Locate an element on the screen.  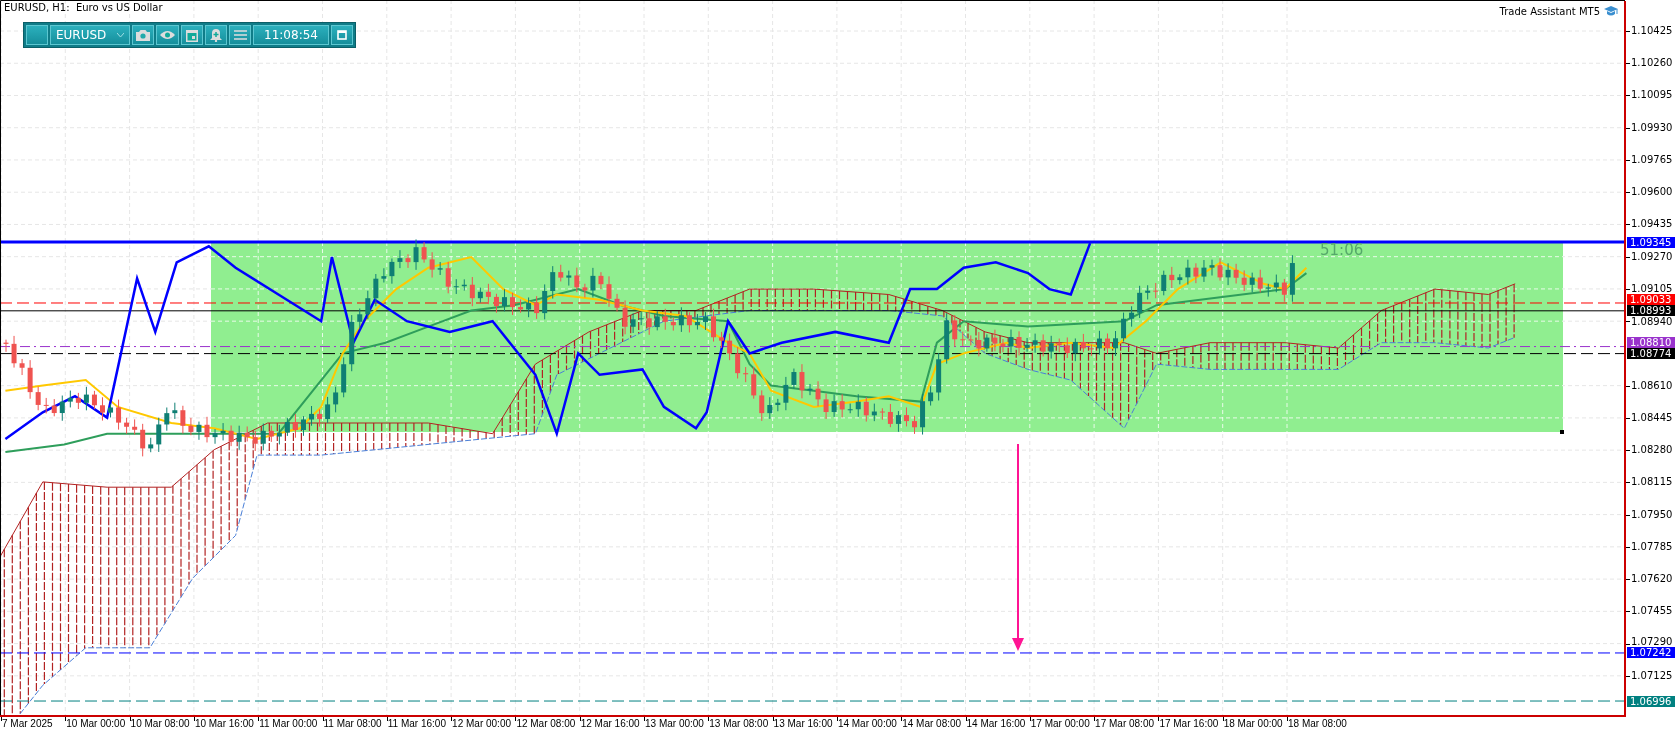
symbol-text: EURUSD is located at coordinates (81, 35).